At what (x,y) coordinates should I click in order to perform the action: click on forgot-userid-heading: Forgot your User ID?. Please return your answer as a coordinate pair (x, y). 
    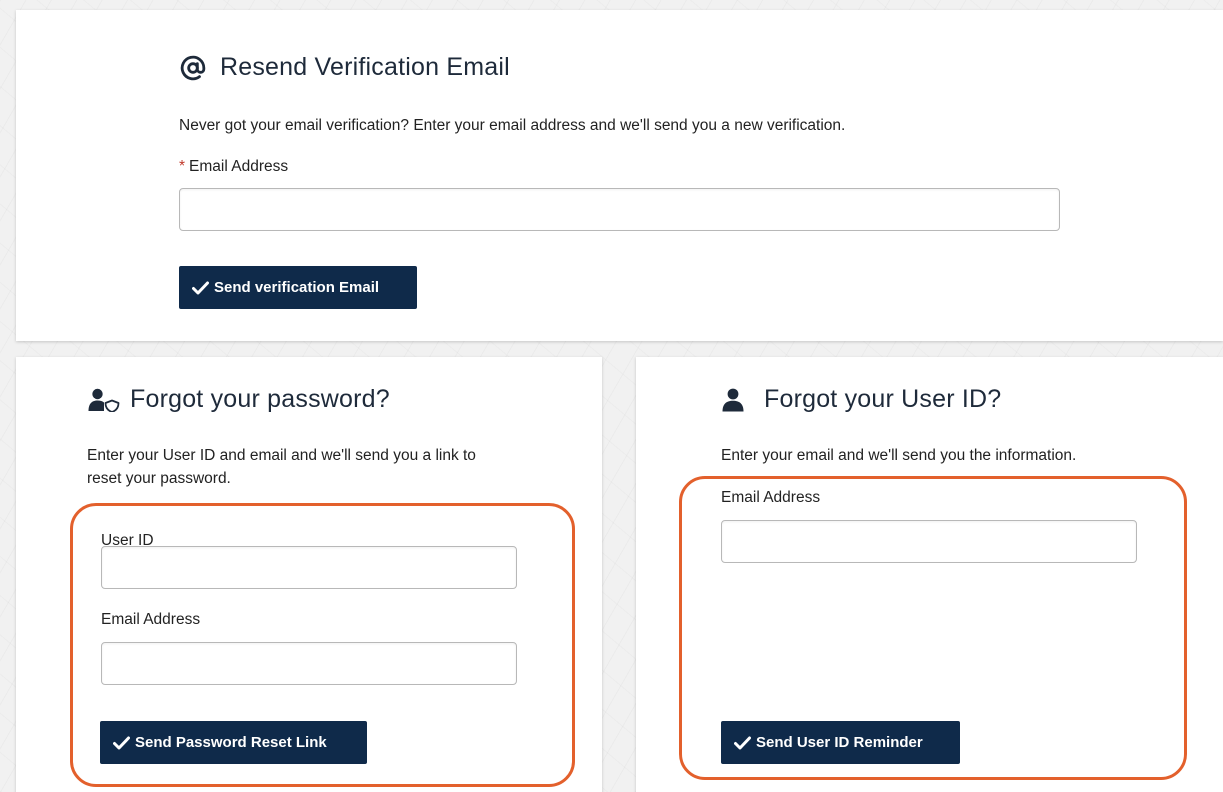
    Looking at the image, I should click on (861, 399).